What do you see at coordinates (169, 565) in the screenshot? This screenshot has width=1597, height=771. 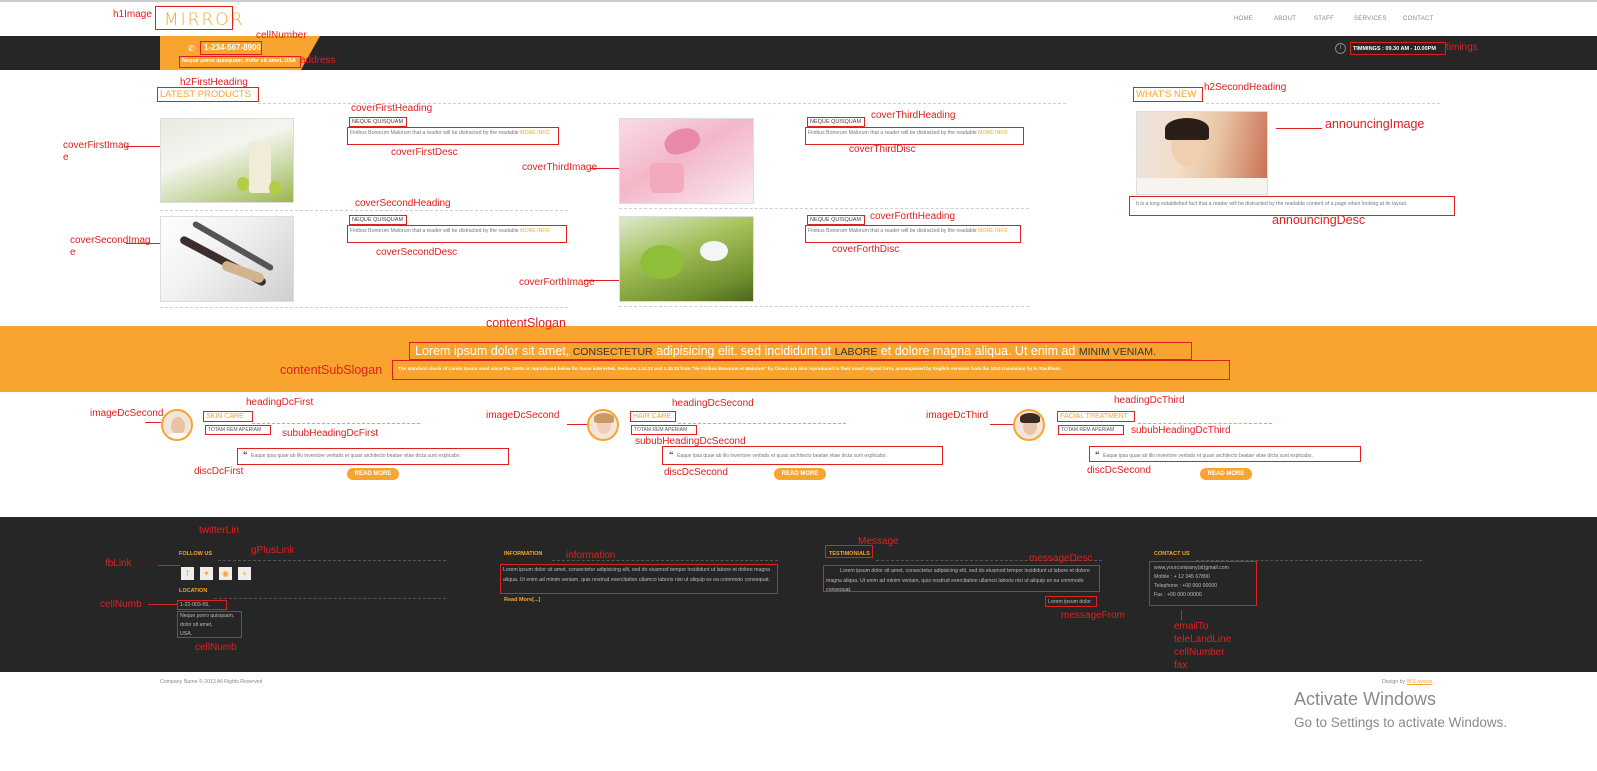 I see `connector-fb` at bounding box center [169, 565].